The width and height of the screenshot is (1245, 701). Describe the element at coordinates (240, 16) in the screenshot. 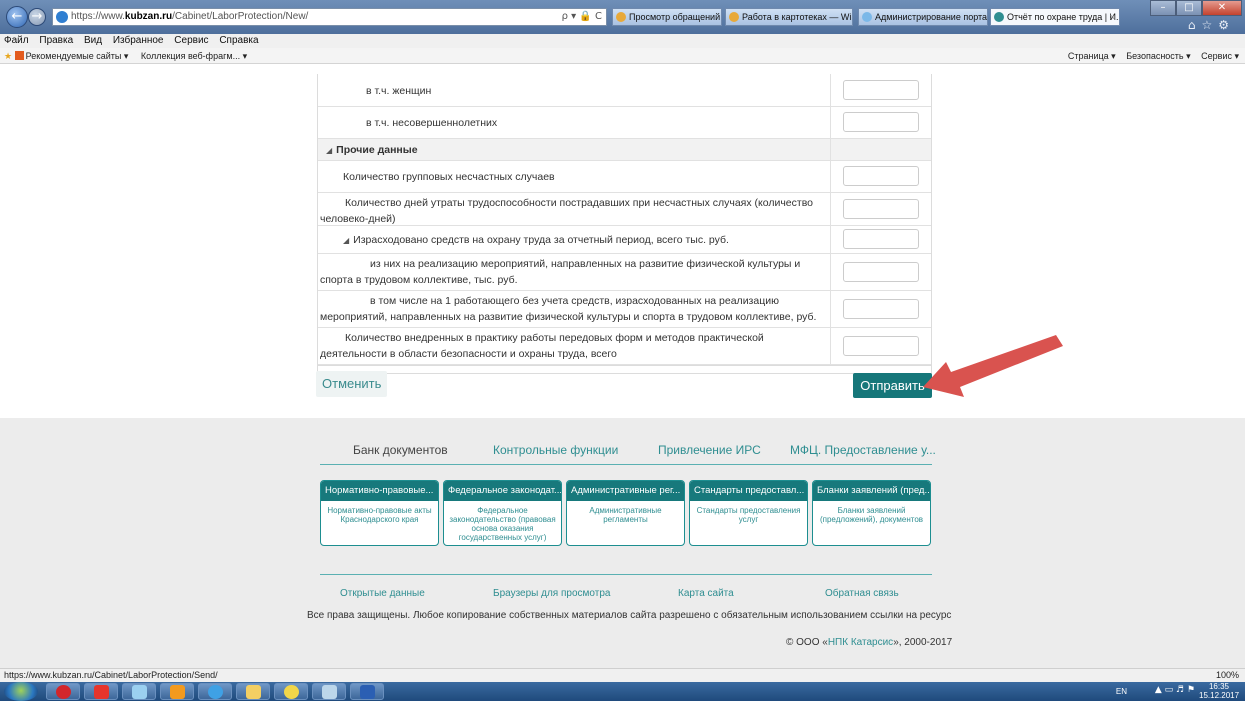

I see `url-path: /Cabinet/LaborProtection/New/` at that location.